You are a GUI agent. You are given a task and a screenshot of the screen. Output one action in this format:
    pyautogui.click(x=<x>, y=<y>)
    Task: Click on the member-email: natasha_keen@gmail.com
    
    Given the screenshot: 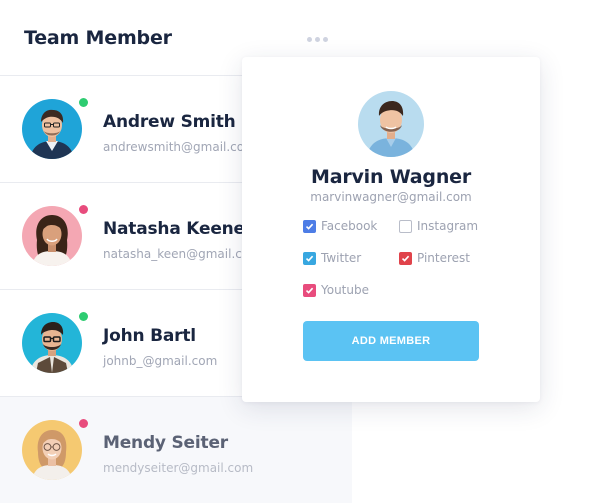 What is the action you would take?
    pyautogui.click(x=182, y=254)
    